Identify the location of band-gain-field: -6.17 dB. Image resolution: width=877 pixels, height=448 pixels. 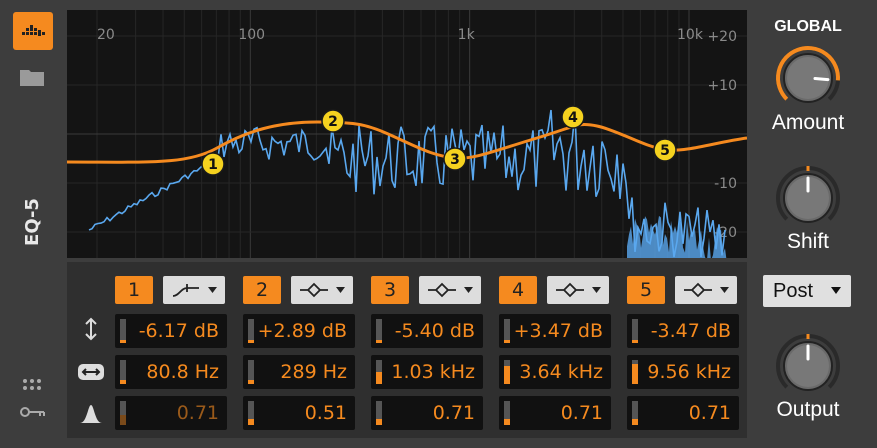
(171, 331).